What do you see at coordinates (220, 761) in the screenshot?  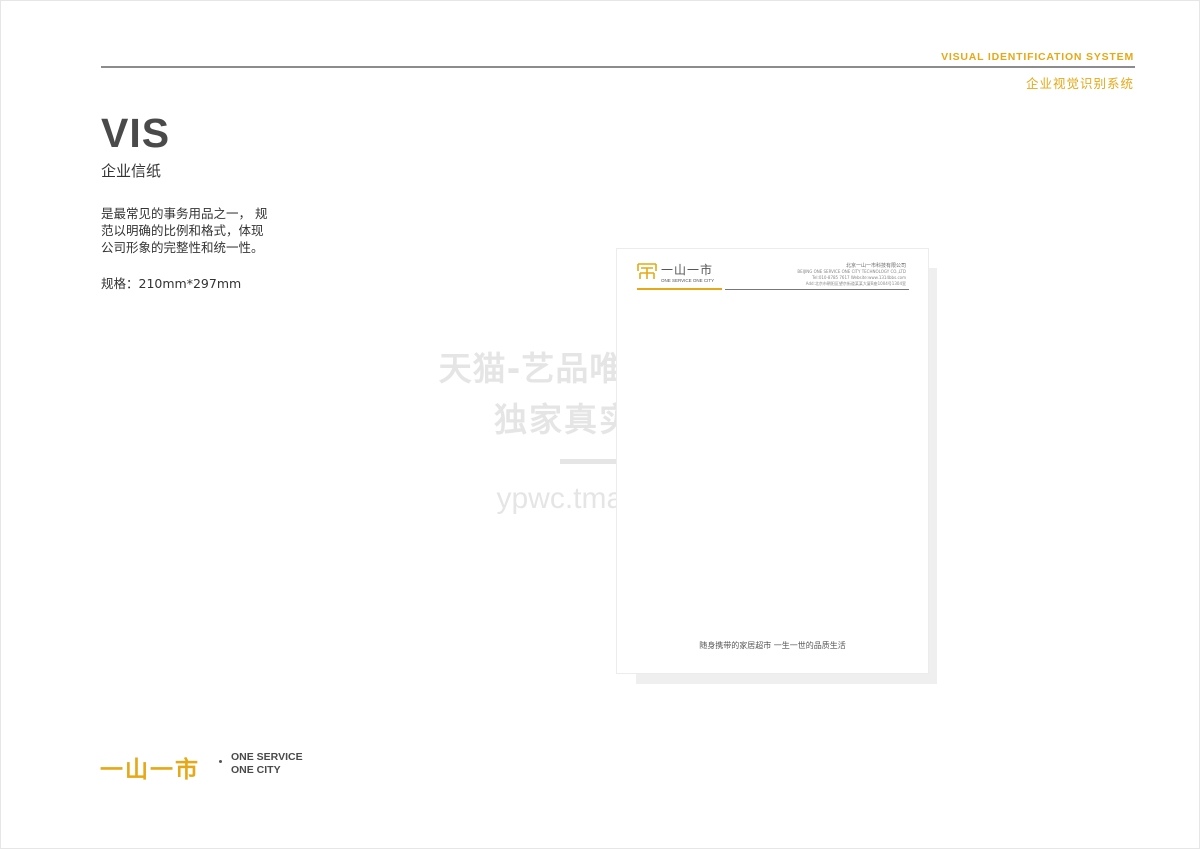 I see `brand-logo-dot` at bounding box center [220, 761].